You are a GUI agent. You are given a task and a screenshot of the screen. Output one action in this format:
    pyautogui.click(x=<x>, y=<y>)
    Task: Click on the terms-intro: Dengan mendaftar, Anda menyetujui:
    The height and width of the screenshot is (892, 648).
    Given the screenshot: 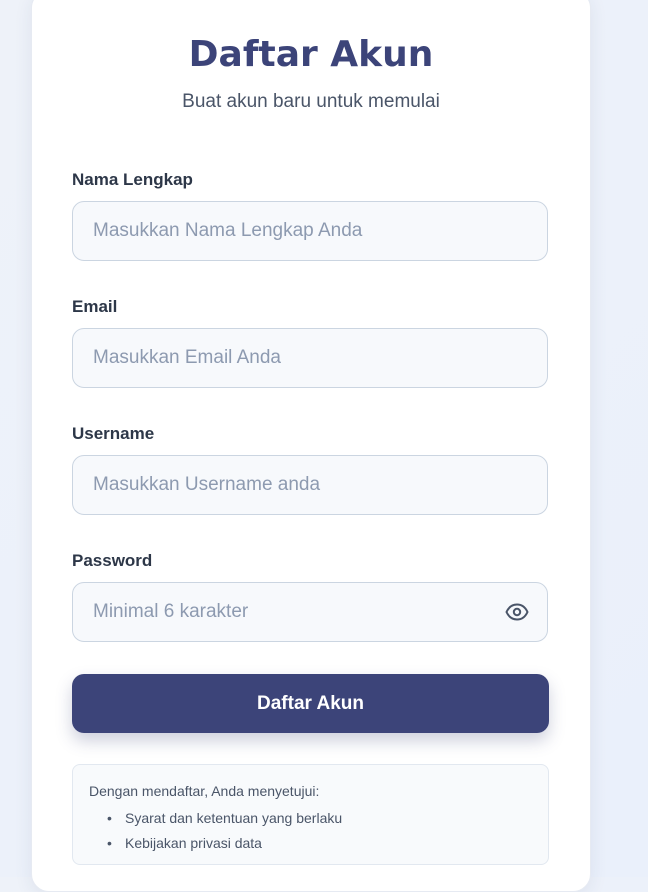 What is the action you would take?
    pyautogui.click(x=204, y=791)
    